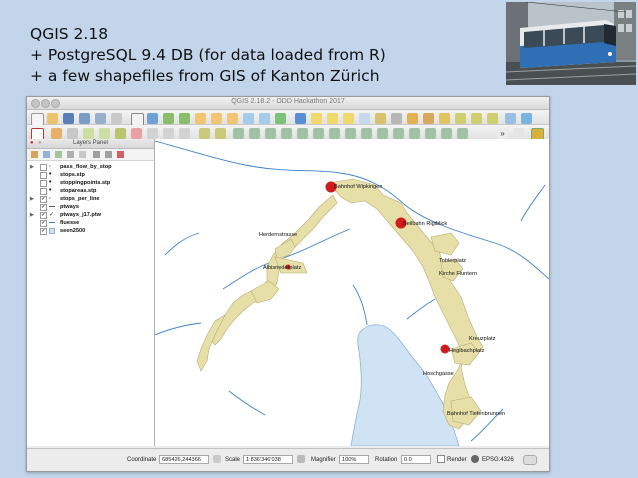  Describe the element at coordinates (476, 118) in the screenshot. I see `label-move-icon` at that location.